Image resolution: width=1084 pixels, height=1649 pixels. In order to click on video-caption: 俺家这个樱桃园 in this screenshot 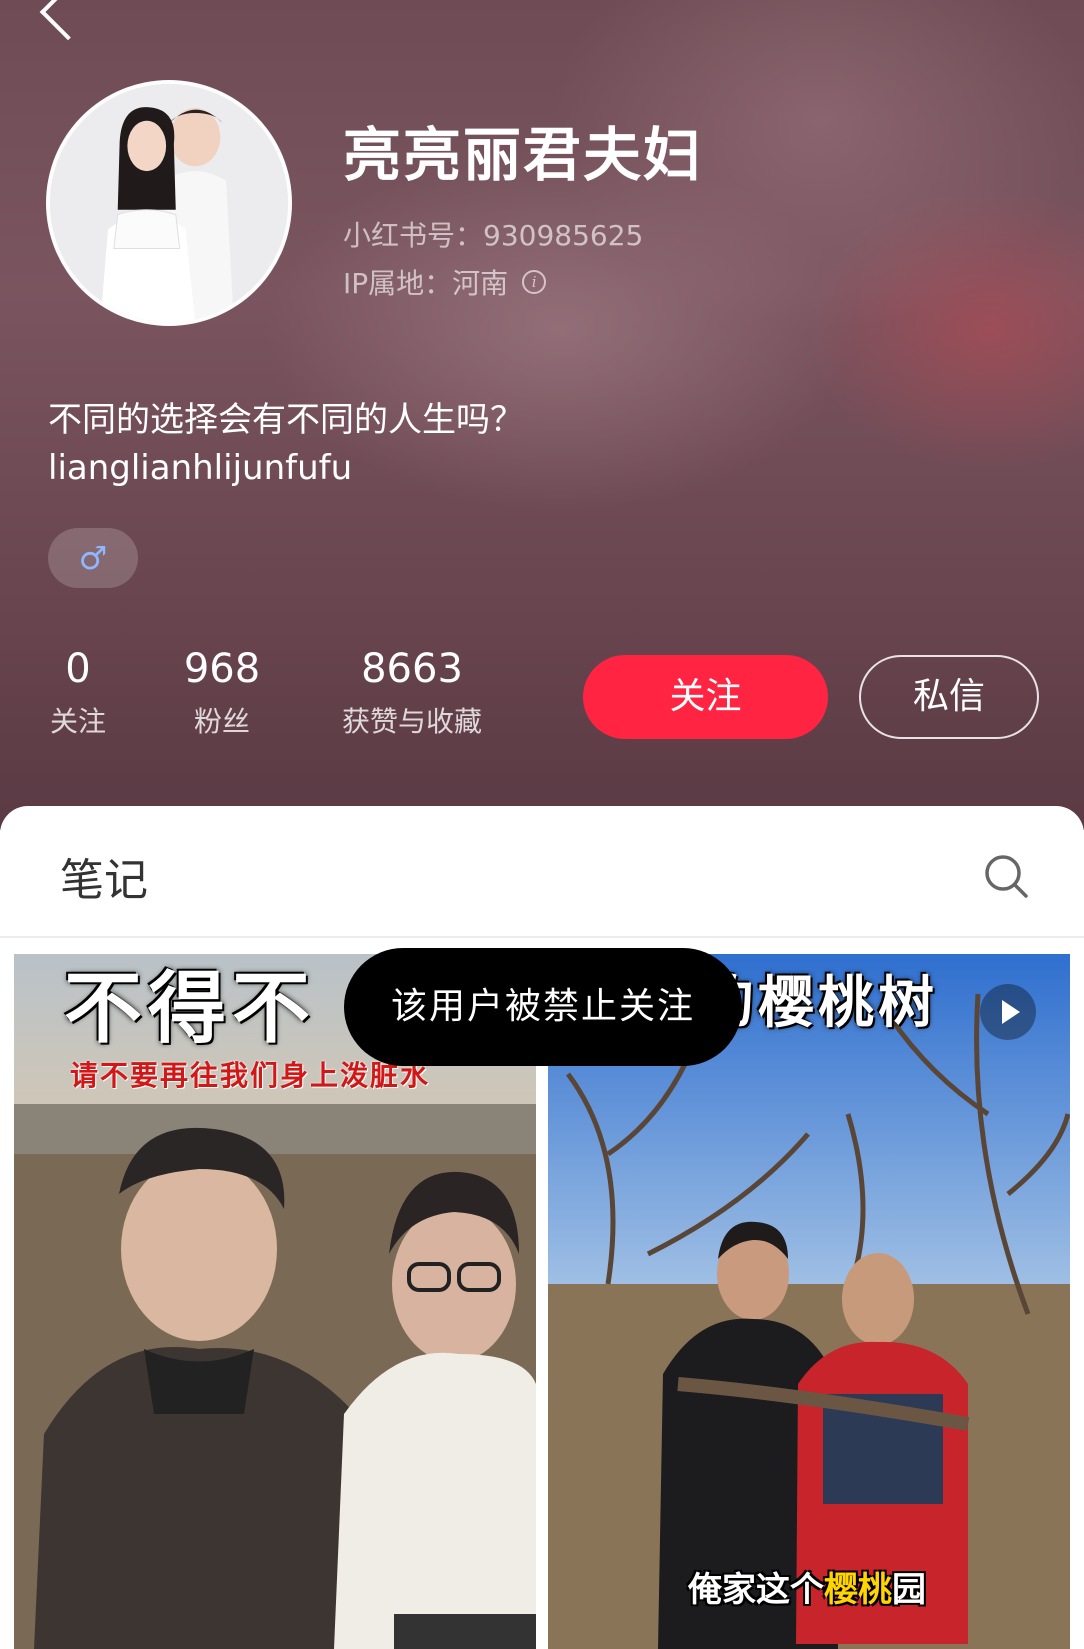, I will do `click(807, 1586)`.